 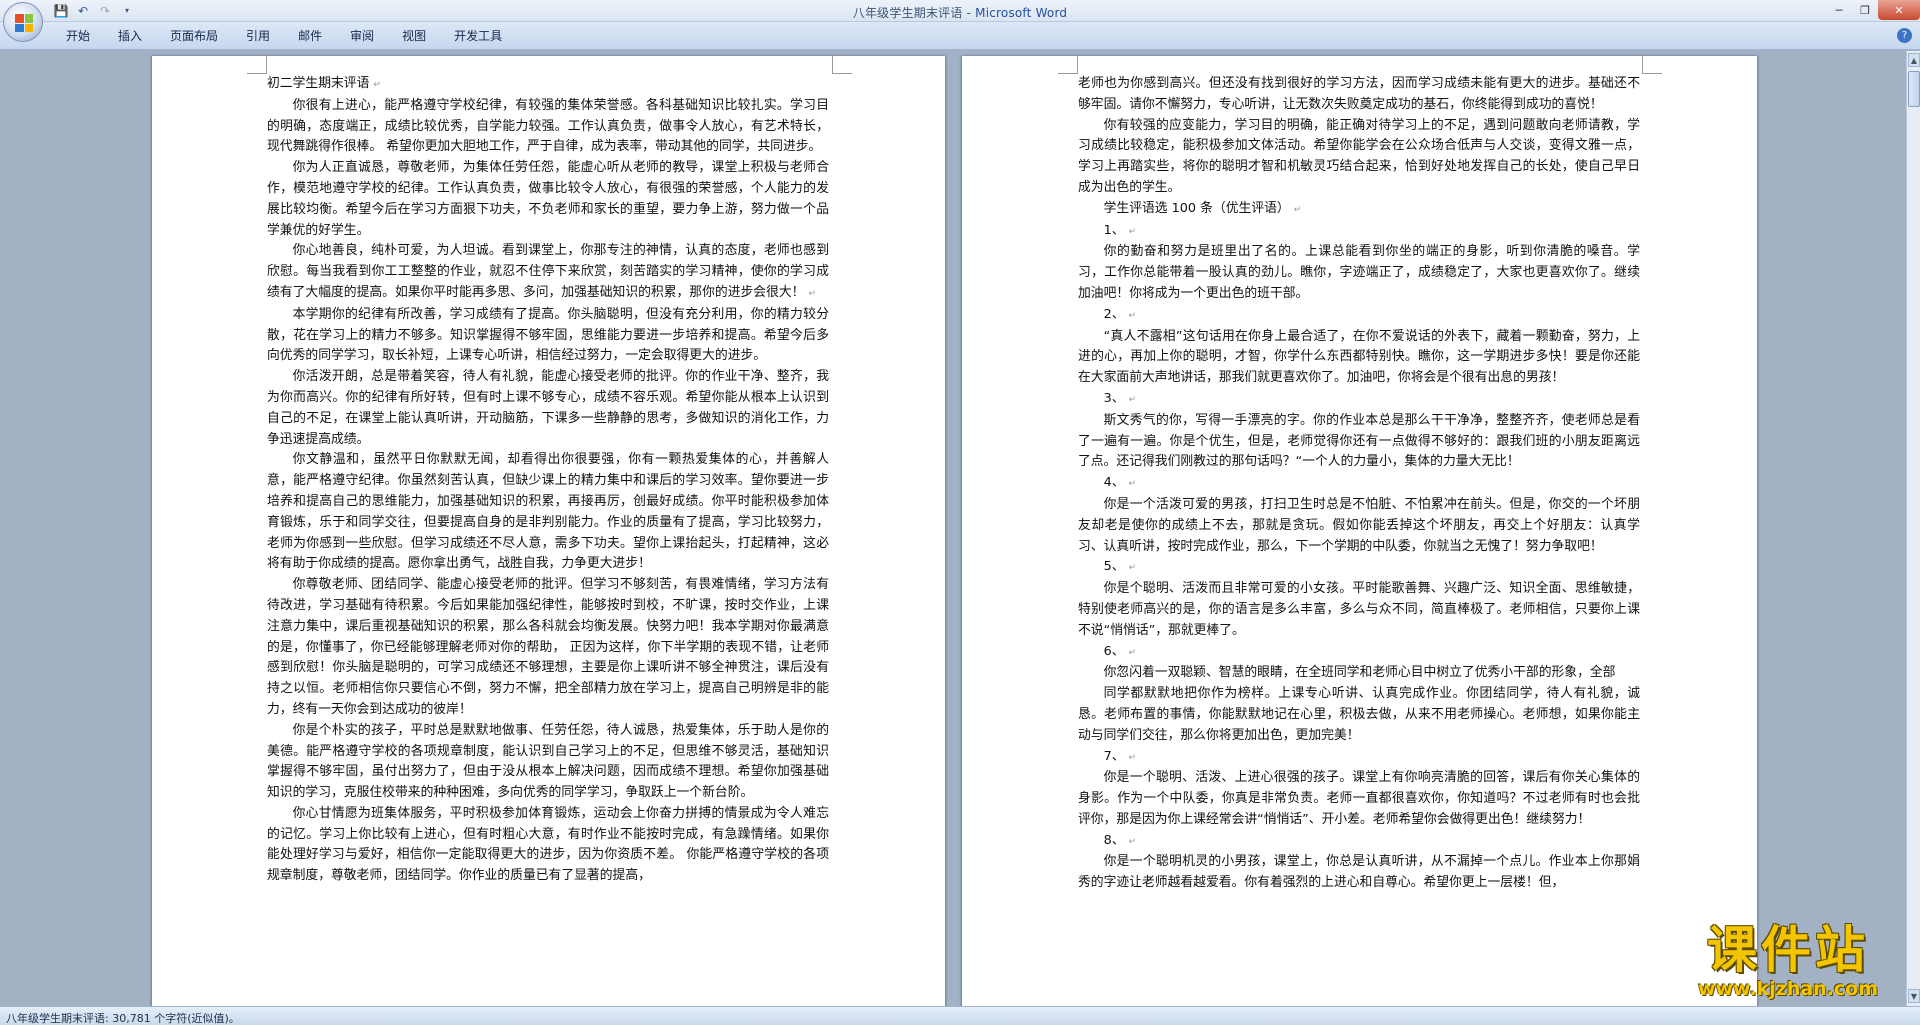 I want to click on paragraph: 6、 ↵, so click(x=1359, y=653).